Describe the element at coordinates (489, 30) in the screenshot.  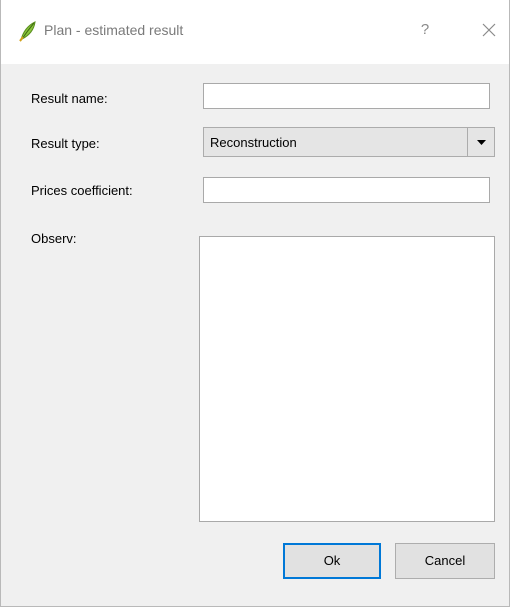
I see `close-icon` at that location.